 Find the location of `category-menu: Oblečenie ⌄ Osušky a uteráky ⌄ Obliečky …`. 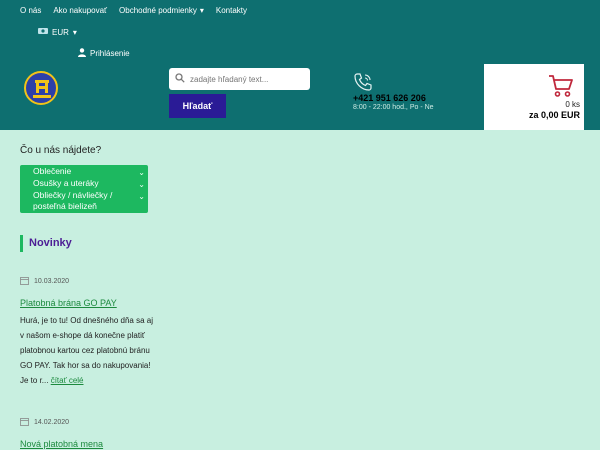

category-menu: Oblečenie ⌄ Osušky a uteráky ⌄ Obliečky … is located at coordinates (84, 189).